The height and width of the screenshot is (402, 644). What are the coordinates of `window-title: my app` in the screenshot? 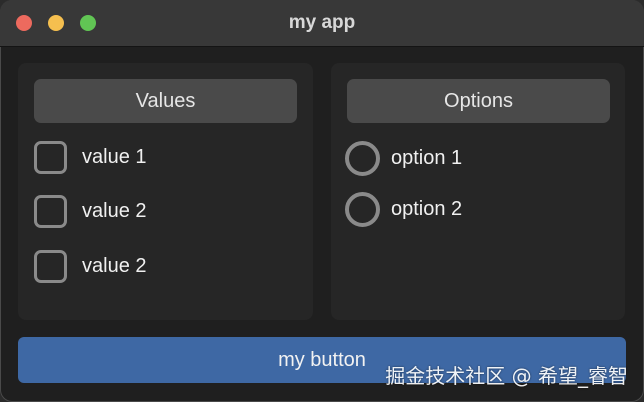 It's located at (322, 22).